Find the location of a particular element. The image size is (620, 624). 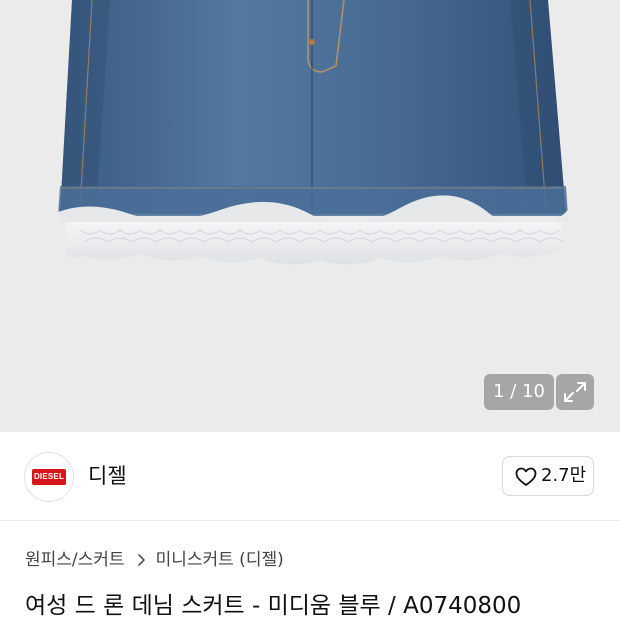

like-button: 2.7만 is located at coordinates (548, 476).